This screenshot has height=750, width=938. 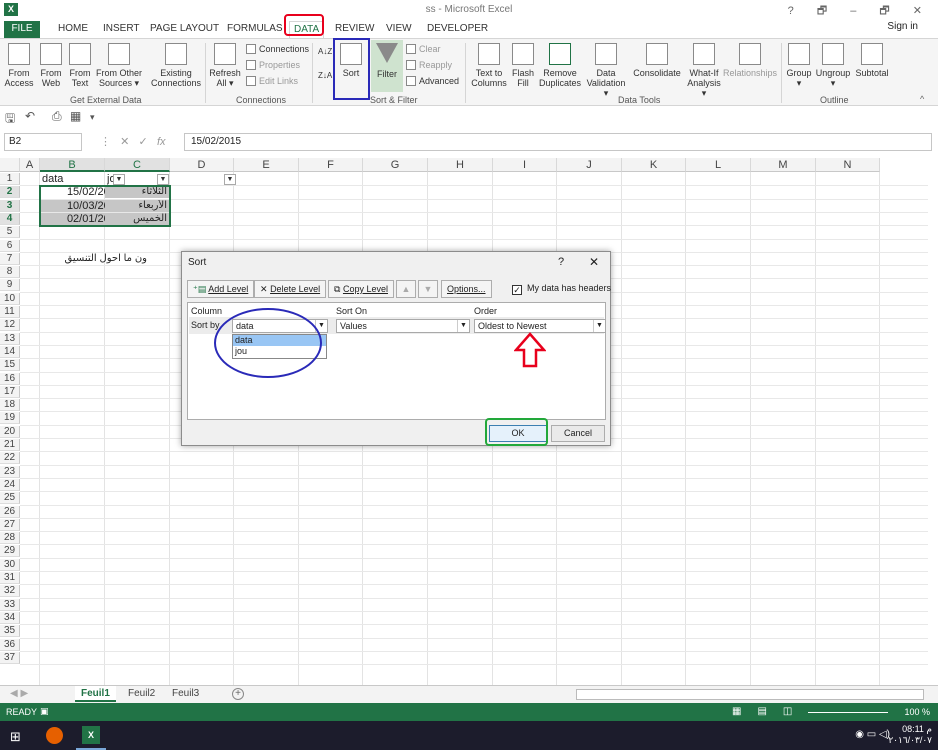 What do you see at coordinates (15, 737) in the screenshot?
I see `windows-start-icon: ⊞` at bounding box center [15, 737].